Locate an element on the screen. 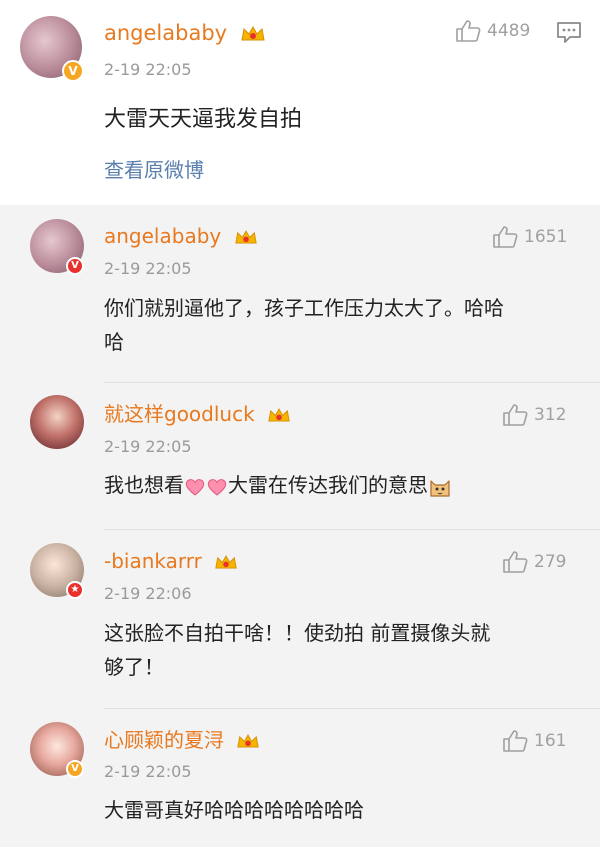  username: -biankarrr is located at coordinates (171, 561).